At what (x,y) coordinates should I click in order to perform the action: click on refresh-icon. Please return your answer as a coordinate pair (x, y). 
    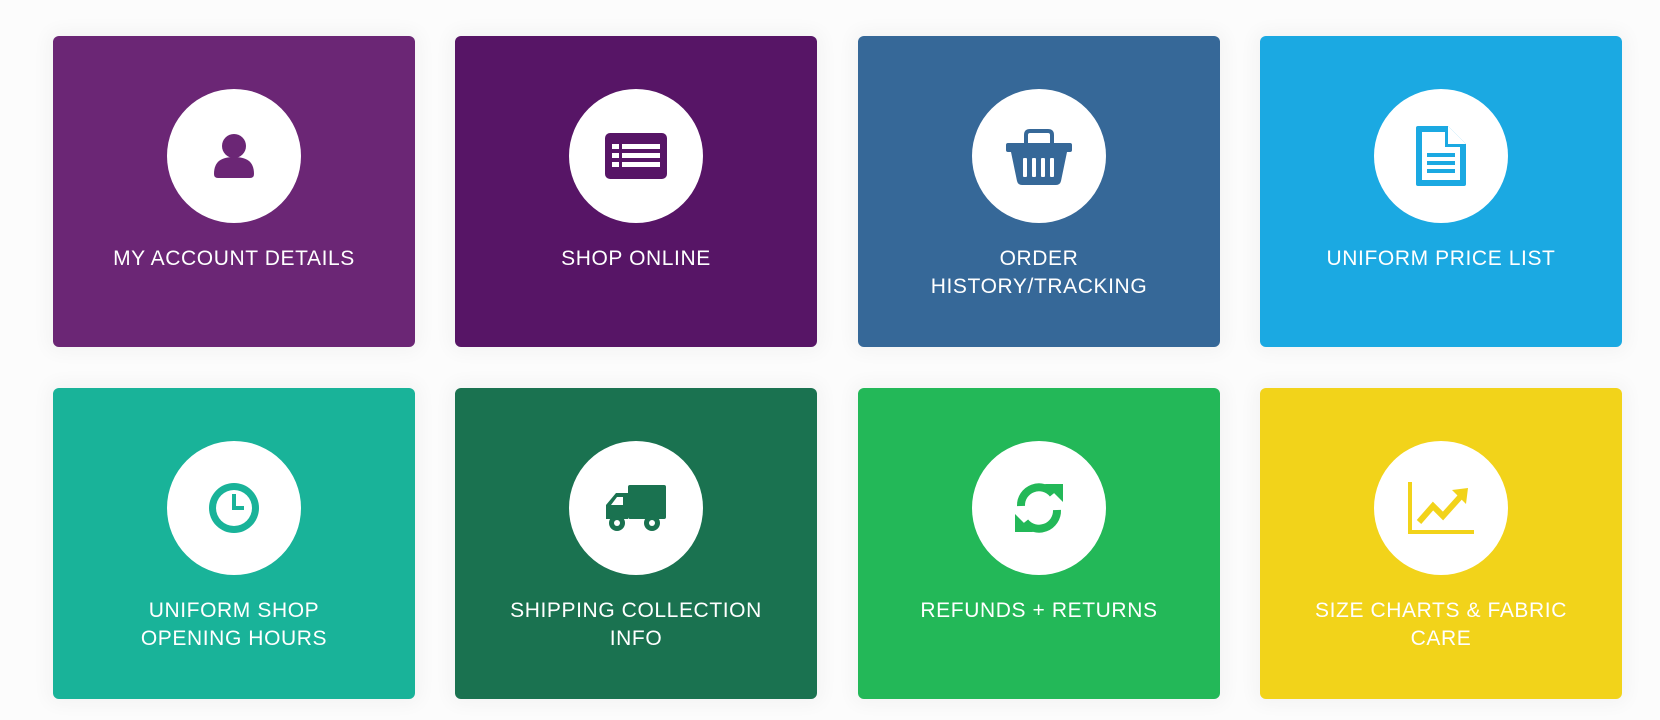
    Looking at the image, I should click on (1039, 508).